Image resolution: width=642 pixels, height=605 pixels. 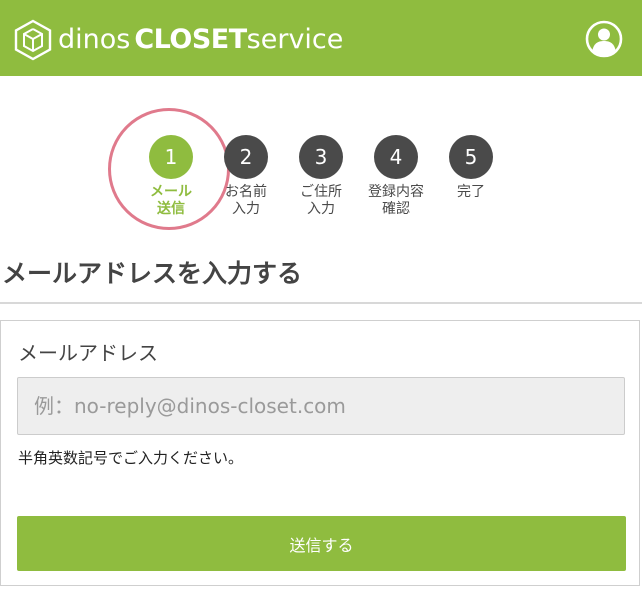 What do you see at coordinates (396, 157) in the screenshot?
I see `step-number-circle: 4` at bounding box center [396, 157].